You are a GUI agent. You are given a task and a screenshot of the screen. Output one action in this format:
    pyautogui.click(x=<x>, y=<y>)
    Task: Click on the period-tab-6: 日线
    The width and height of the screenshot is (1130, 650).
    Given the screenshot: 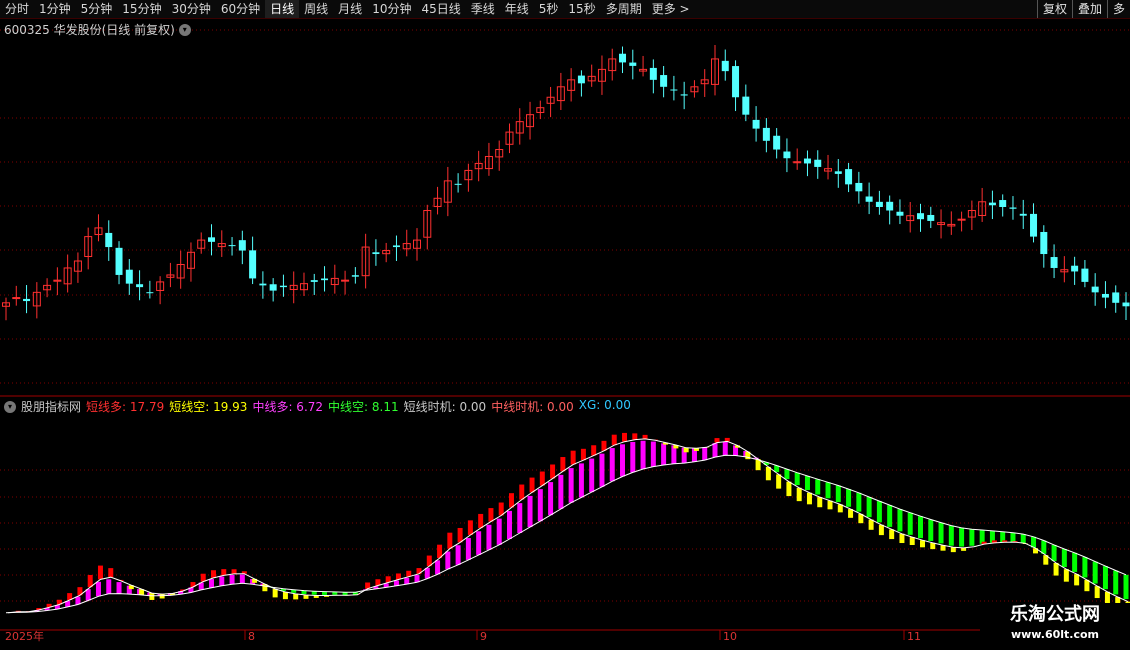 What is the action you would take?
    pyautogui.click(x=282, y=9)
    